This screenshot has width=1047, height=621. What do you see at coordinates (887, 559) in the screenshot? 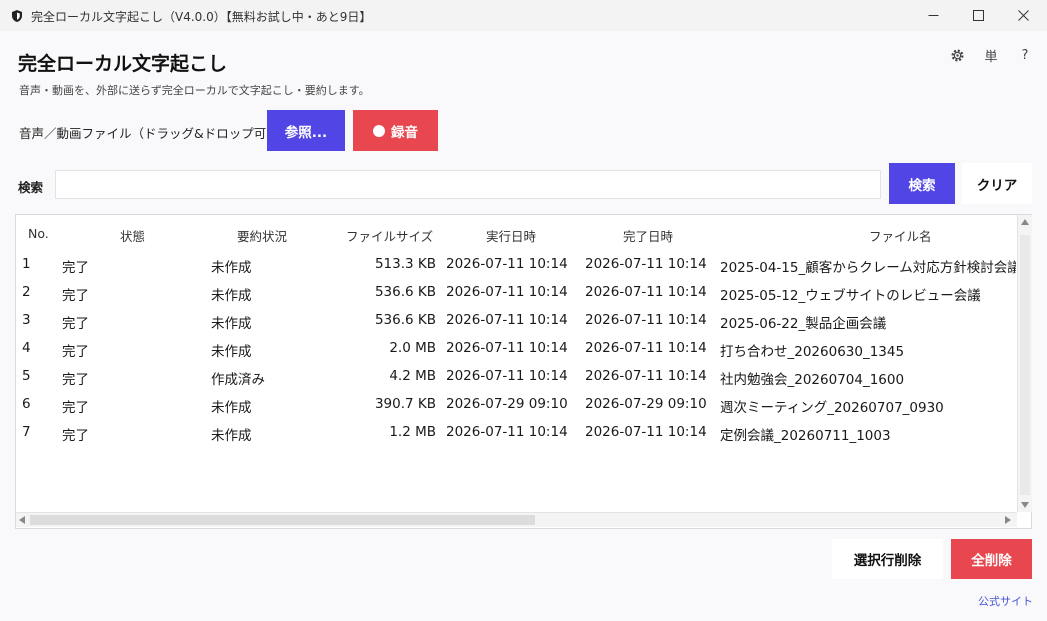
I see `delete-selected-button: 選択行削除` at bounding box center [887, 559].